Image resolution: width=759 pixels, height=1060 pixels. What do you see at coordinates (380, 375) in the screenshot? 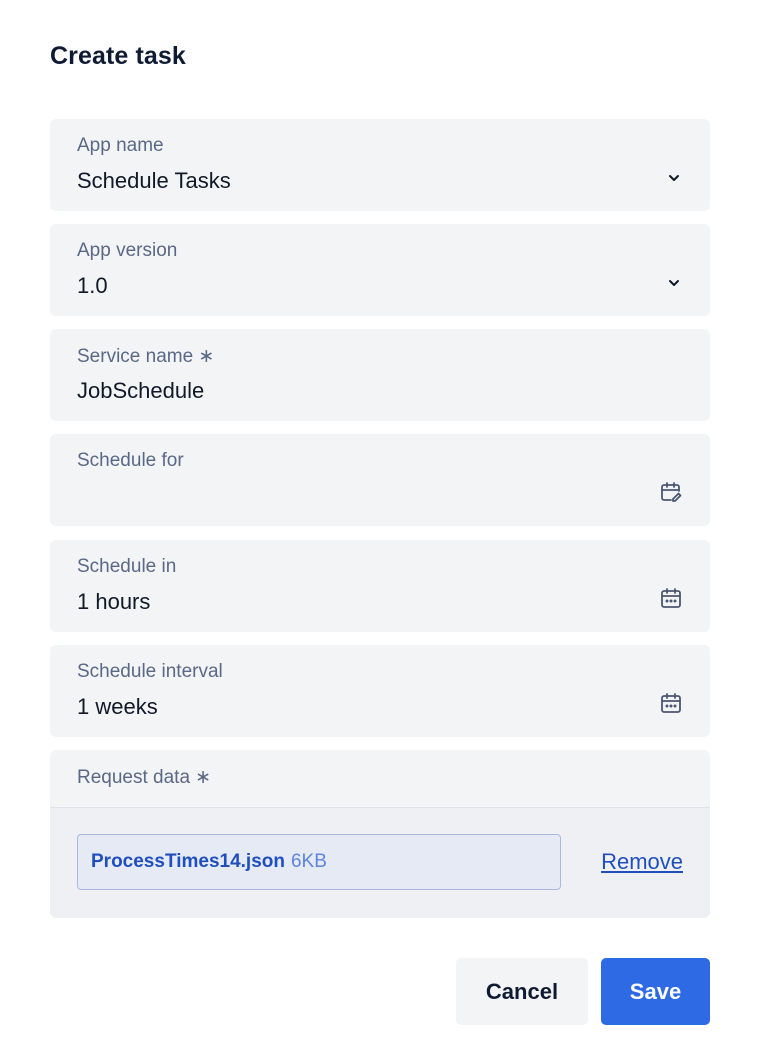
I see `service-name-field: Service name ∗ JobSchedule` at bounding box center [380, 375].